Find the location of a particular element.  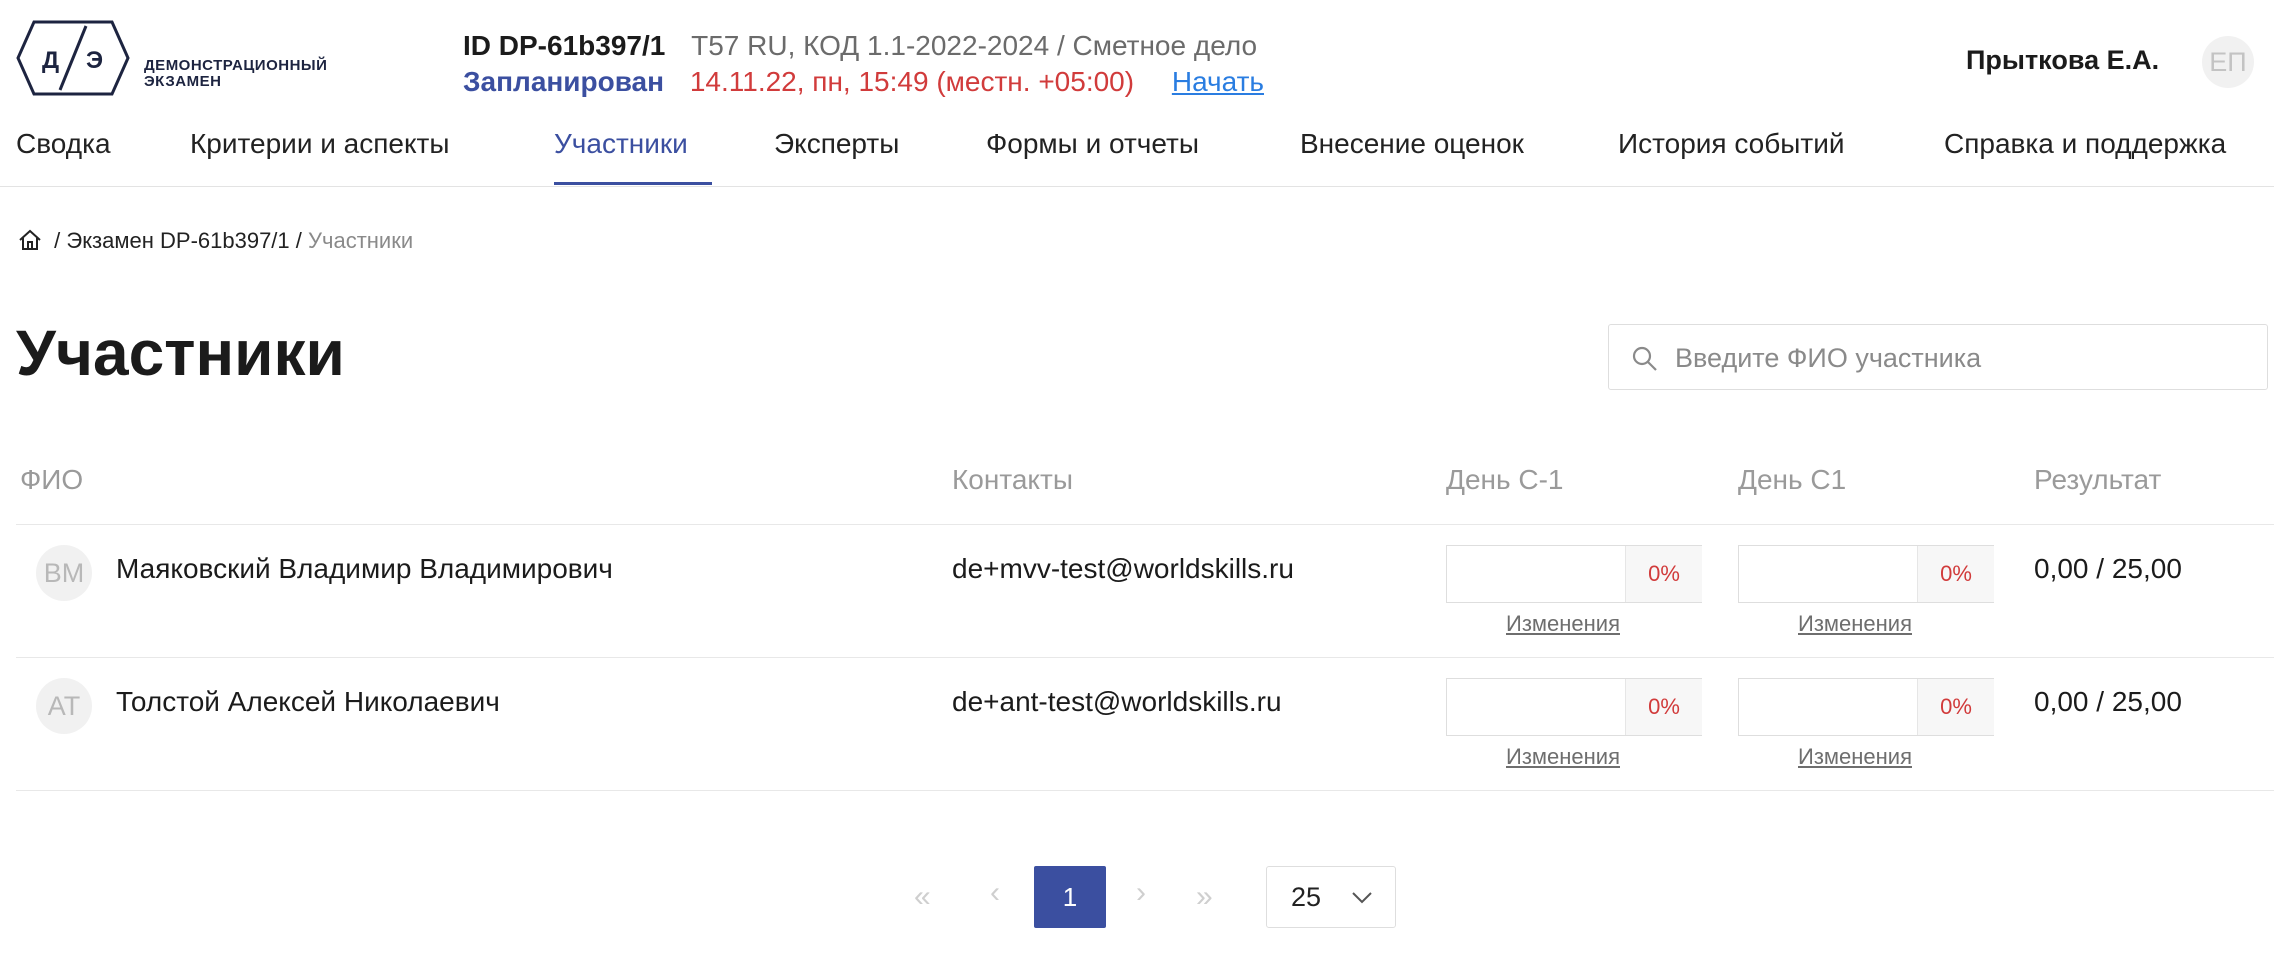

tab-forms-reports: Формы и отчеты is located at coordinates (1092, 144).